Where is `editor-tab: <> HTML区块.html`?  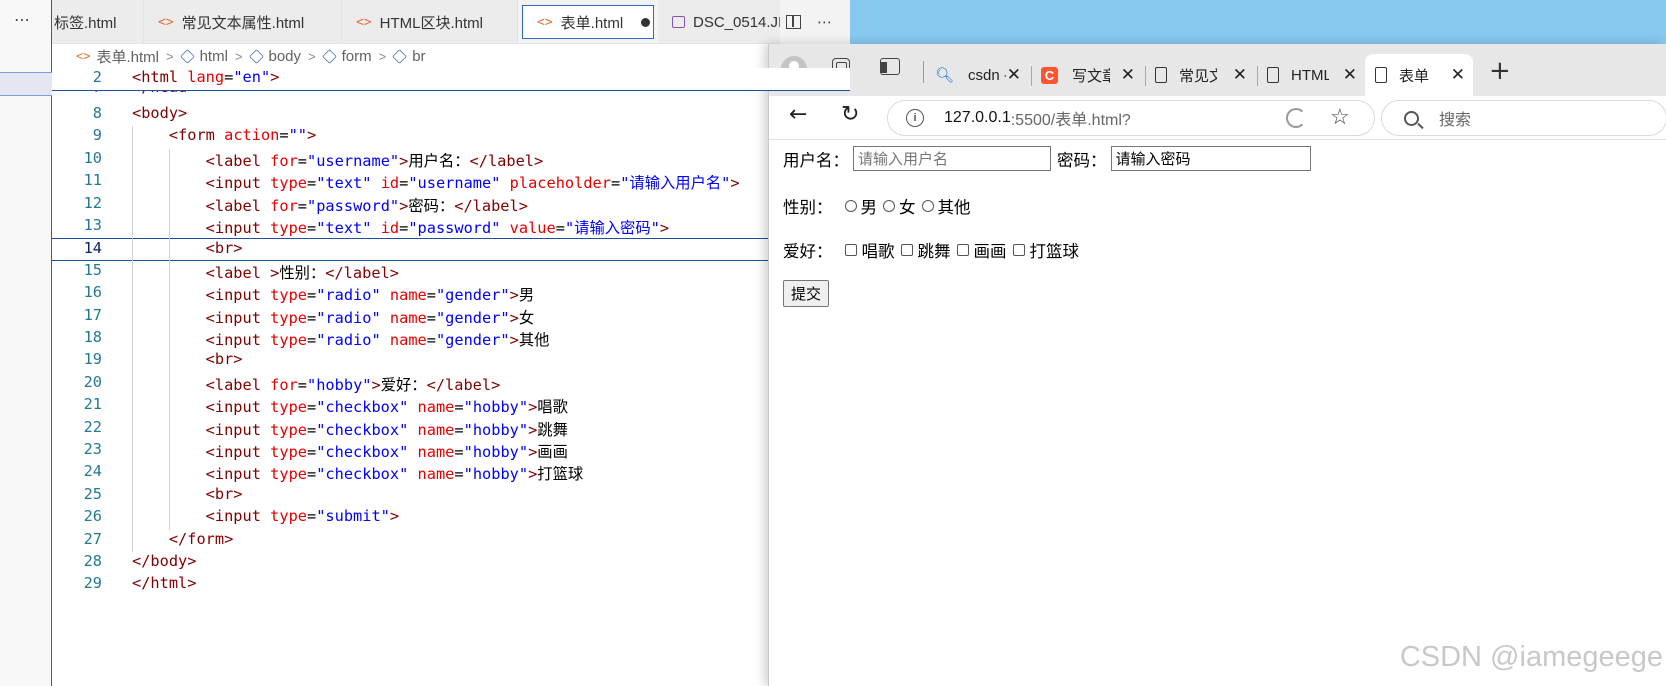 editor-tab: <> HTML区块.html is located at coordinates (430, 21).